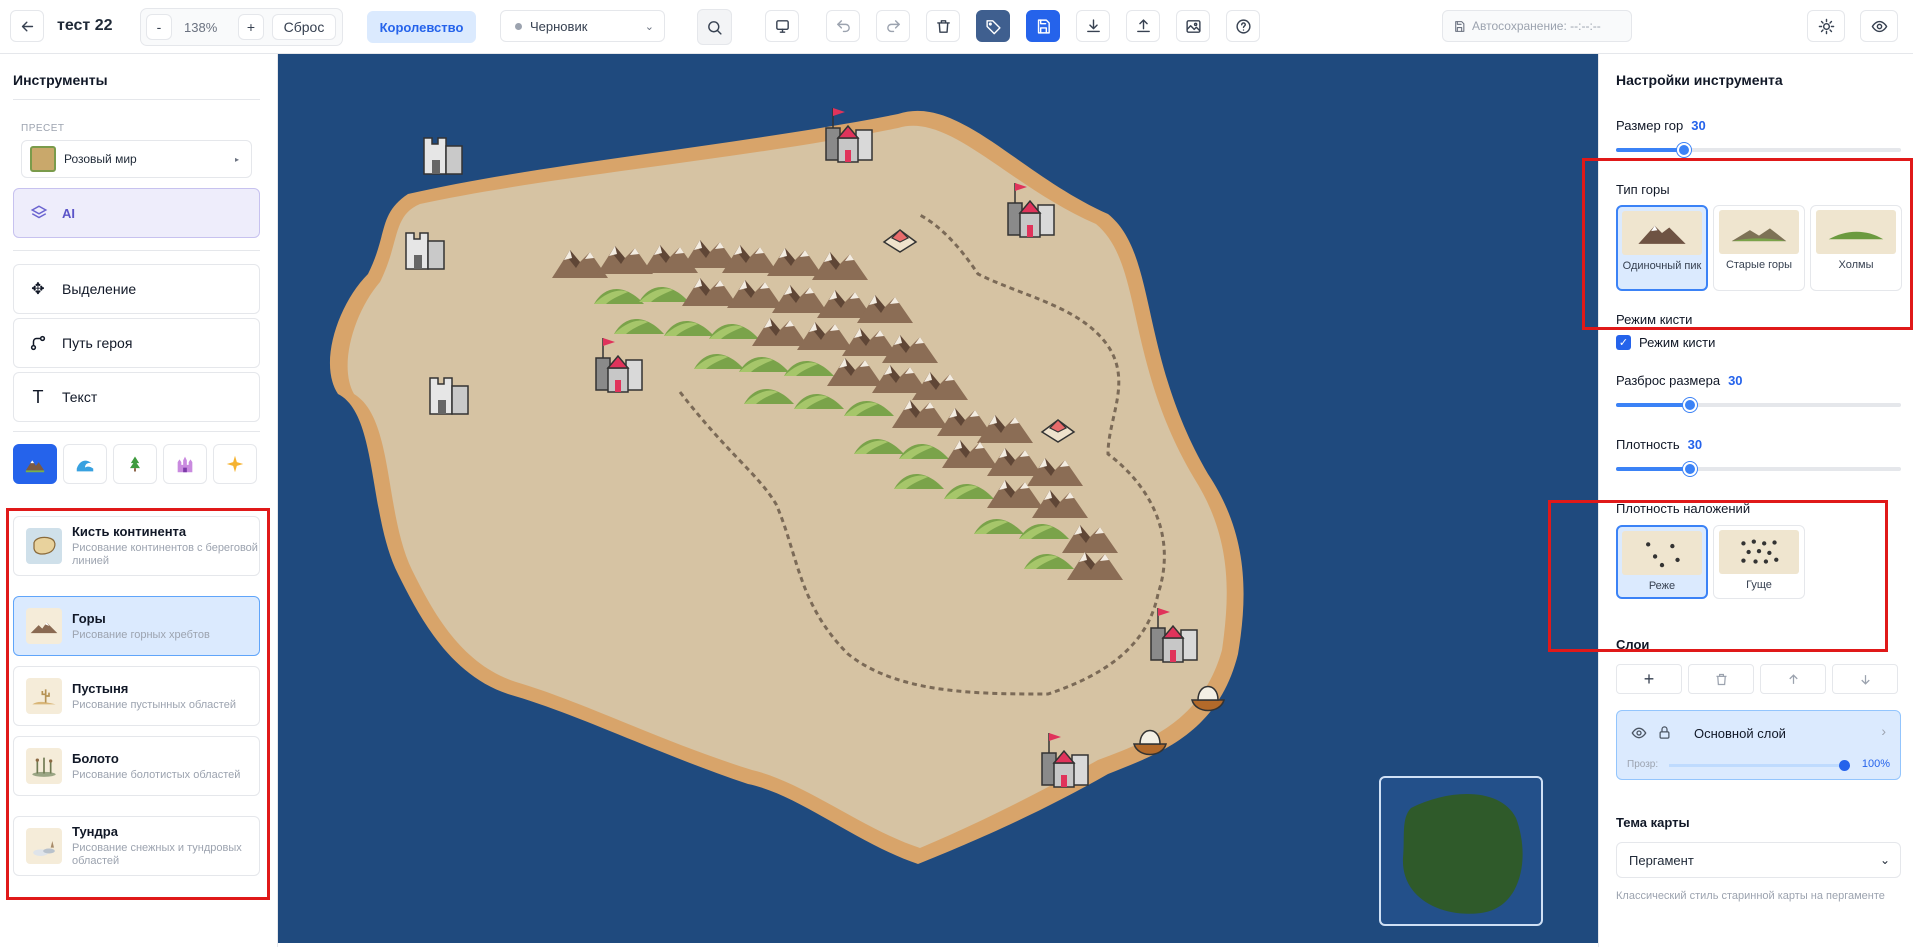 The image size is (1913, 947). Describe the element at coordinates (782, 26) in the screenshot. I see `device-preview-button` at that location.